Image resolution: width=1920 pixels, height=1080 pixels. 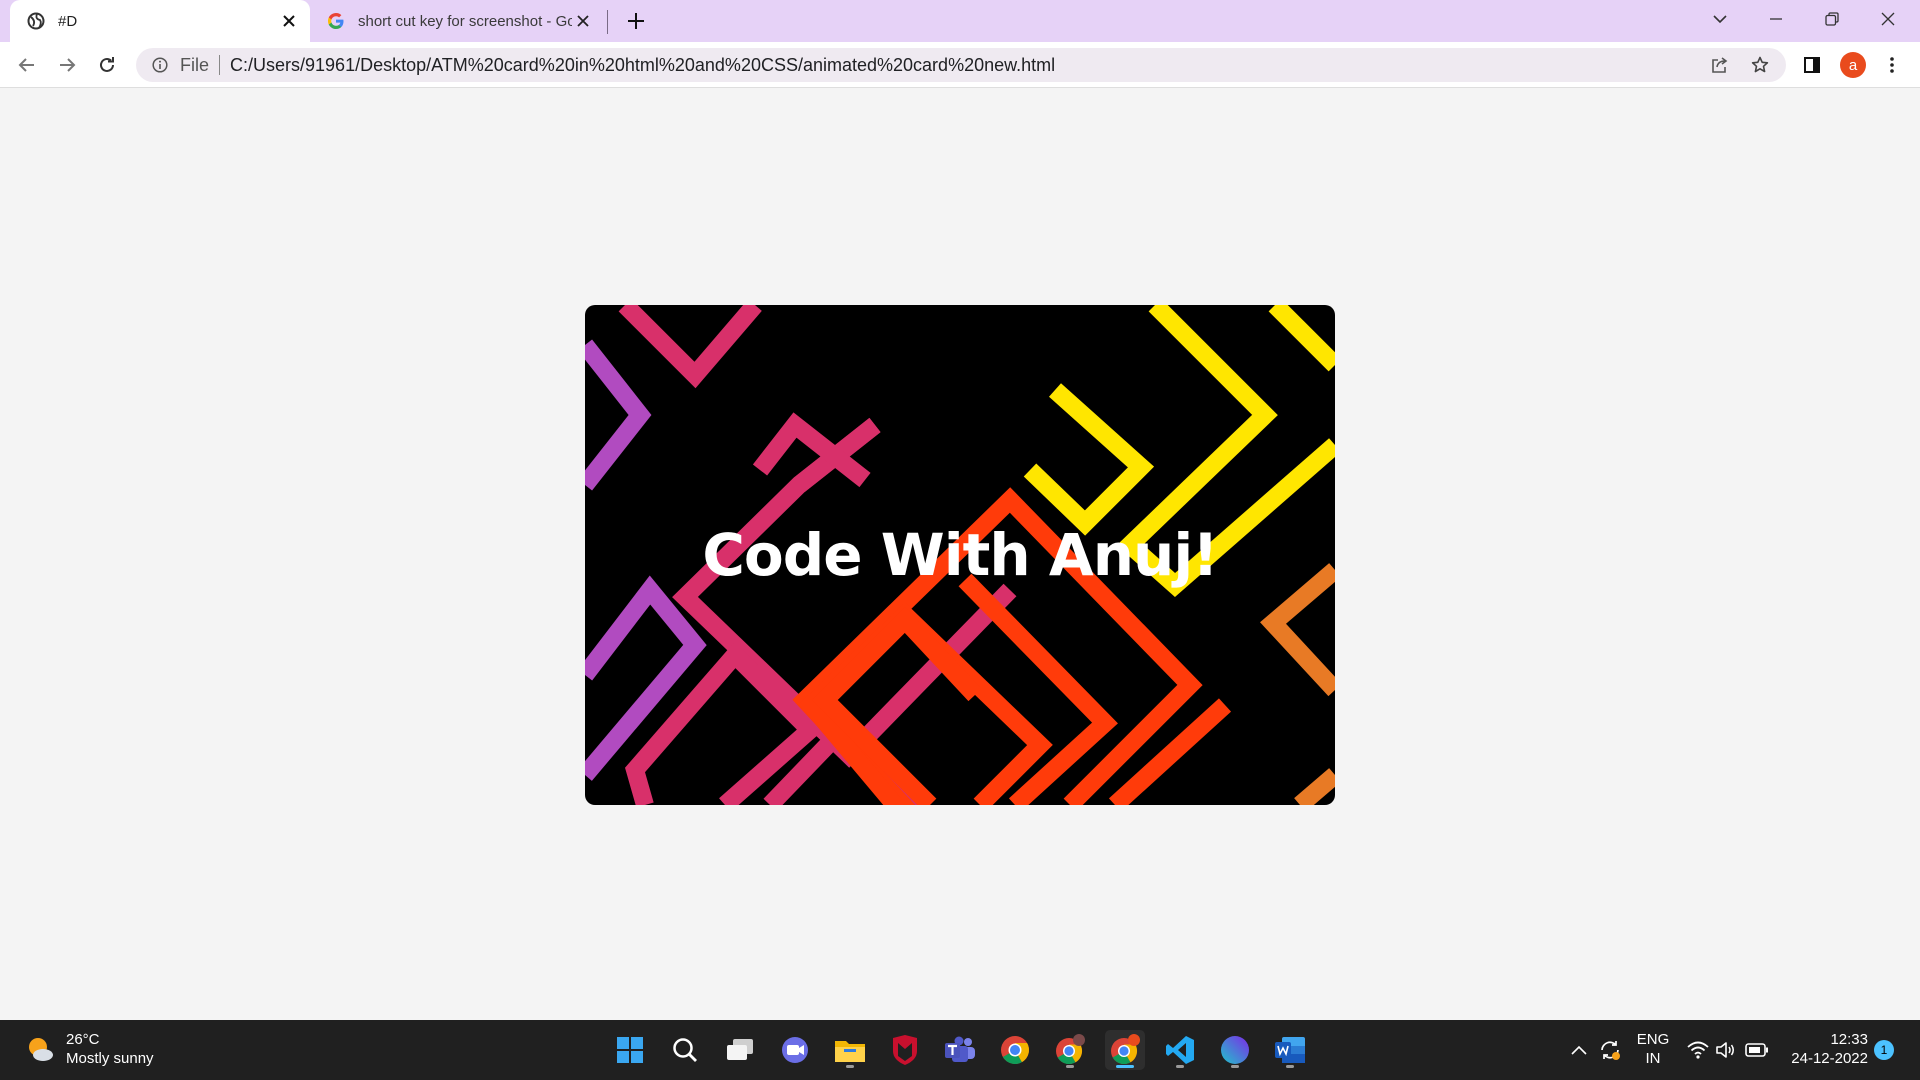 What do you see at coordinates (336, 21) in the screenshot?
I see `google-icon` at bounding box center [336, 21].